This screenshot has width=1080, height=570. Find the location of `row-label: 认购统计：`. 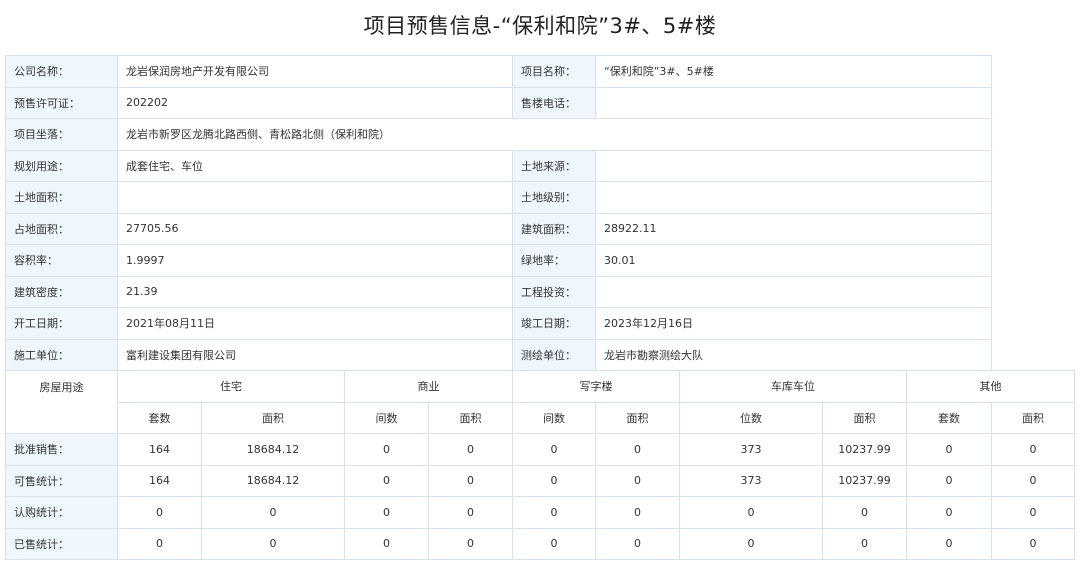

row-label: 认购统计： is located at coordinates (61, 512).